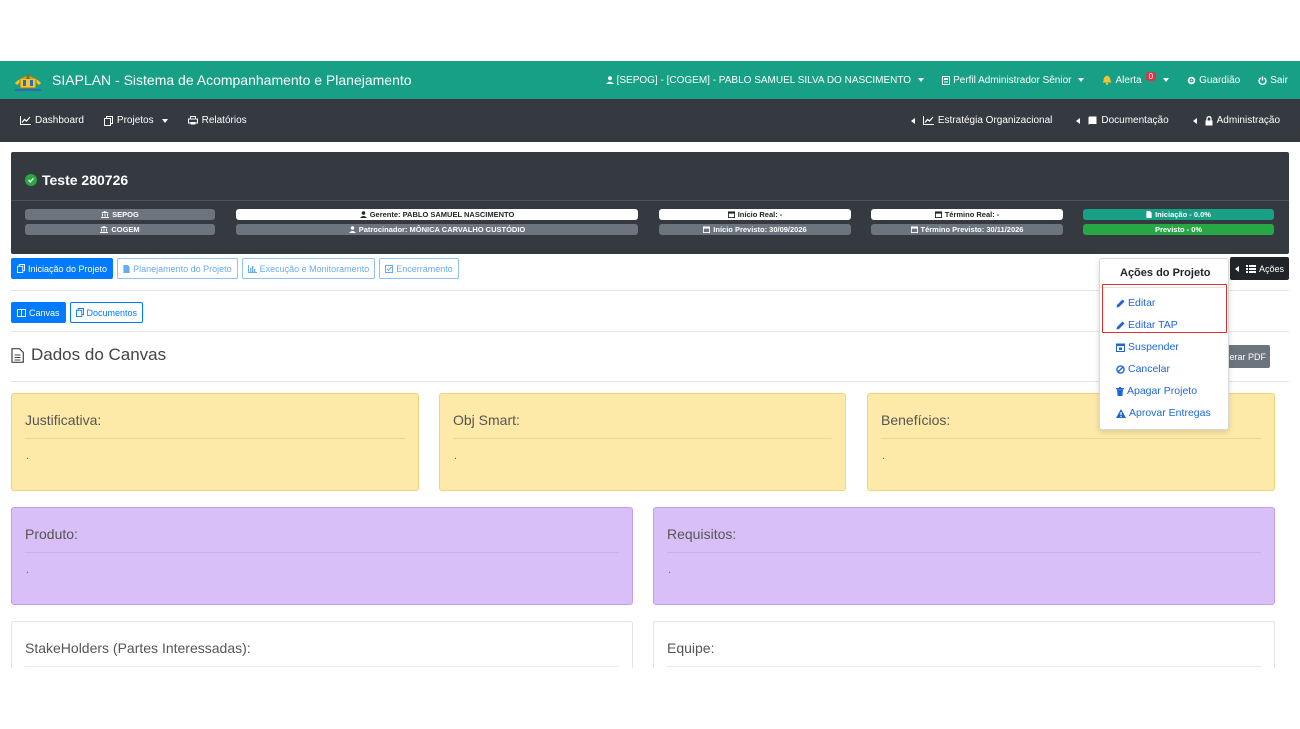 The image size is (1300, 729). I want to click on termino-previsto-text: Término Previsto: 30/11/2026, so click(972, 229).